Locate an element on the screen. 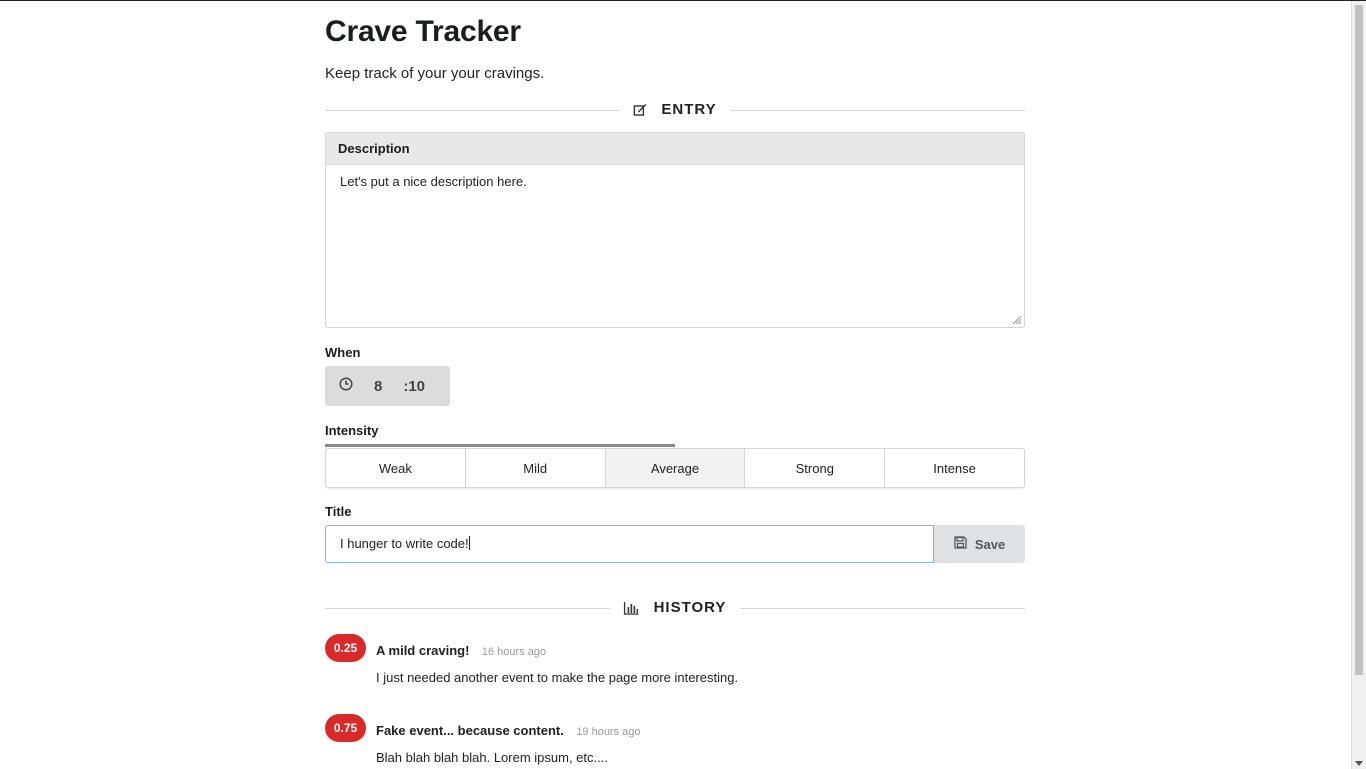 The height and width of the screenshot is (769, 1366). intensity-weak-button: Weak is located at coordinates (396, 468).